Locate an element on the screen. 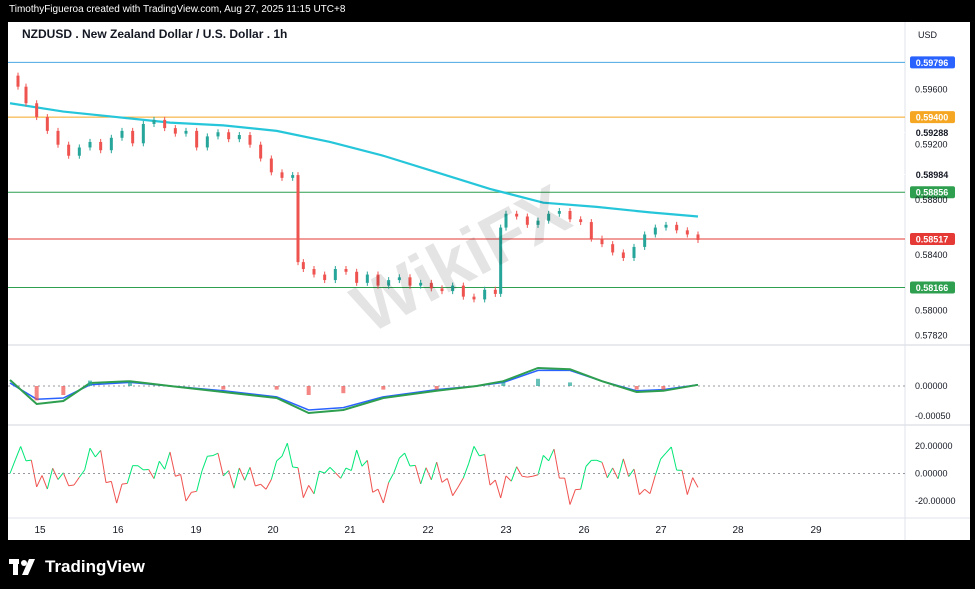 The height and width of the screenshot is (589, 975). x-tick: 21 is located at coordinates (350, 530).